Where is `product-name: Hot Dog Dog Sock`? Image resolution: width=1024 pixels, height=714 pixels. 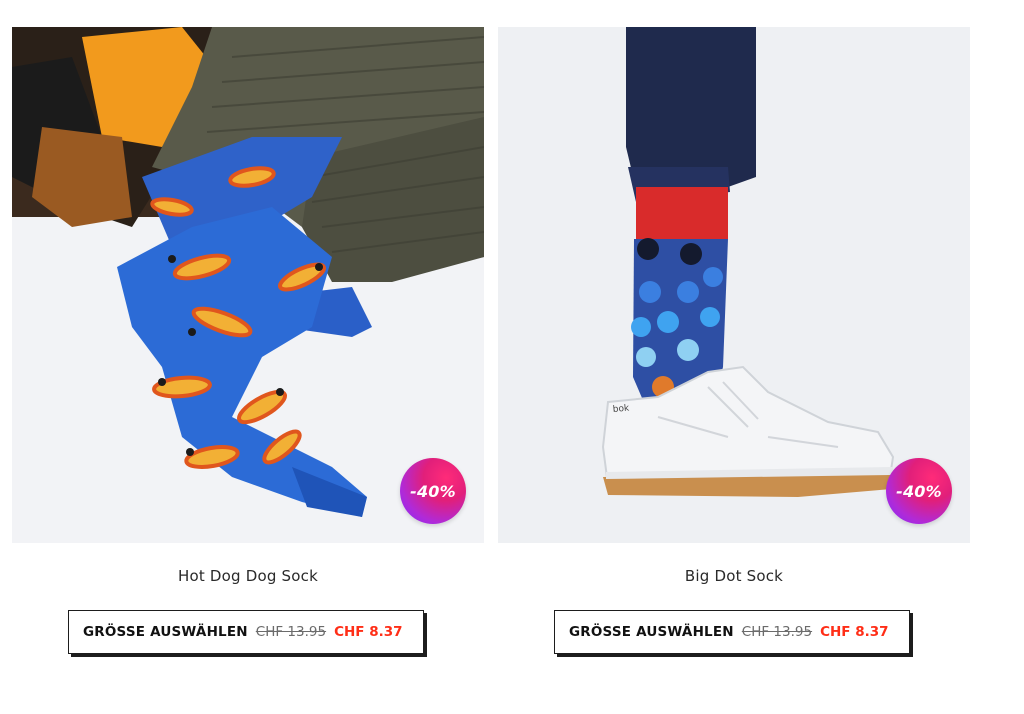
product-name: Hot Dog Dog Sock is located at coordinates (248, 576).